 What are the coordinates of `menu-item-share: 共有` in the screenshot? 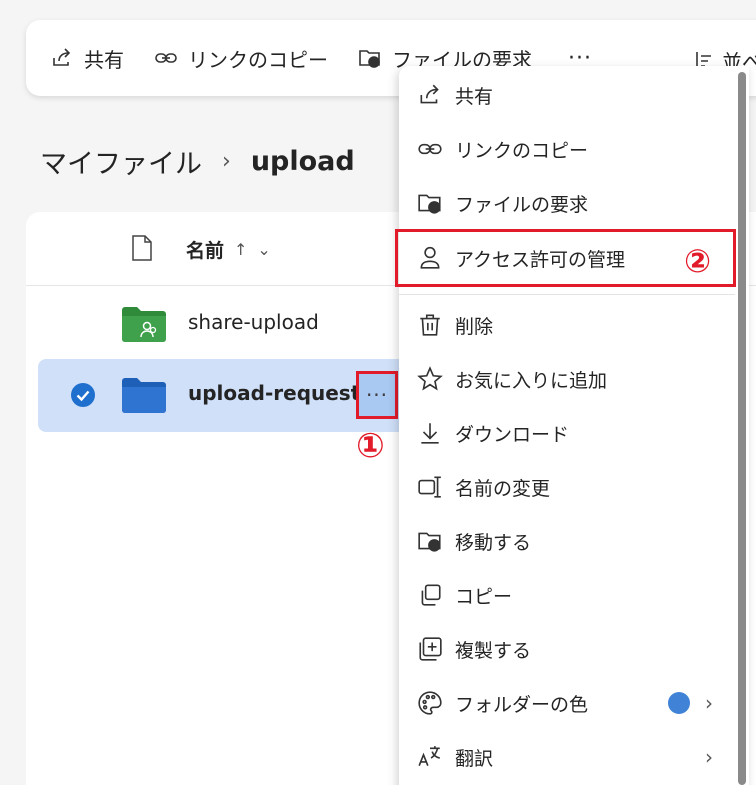 It's located at (569, 95).